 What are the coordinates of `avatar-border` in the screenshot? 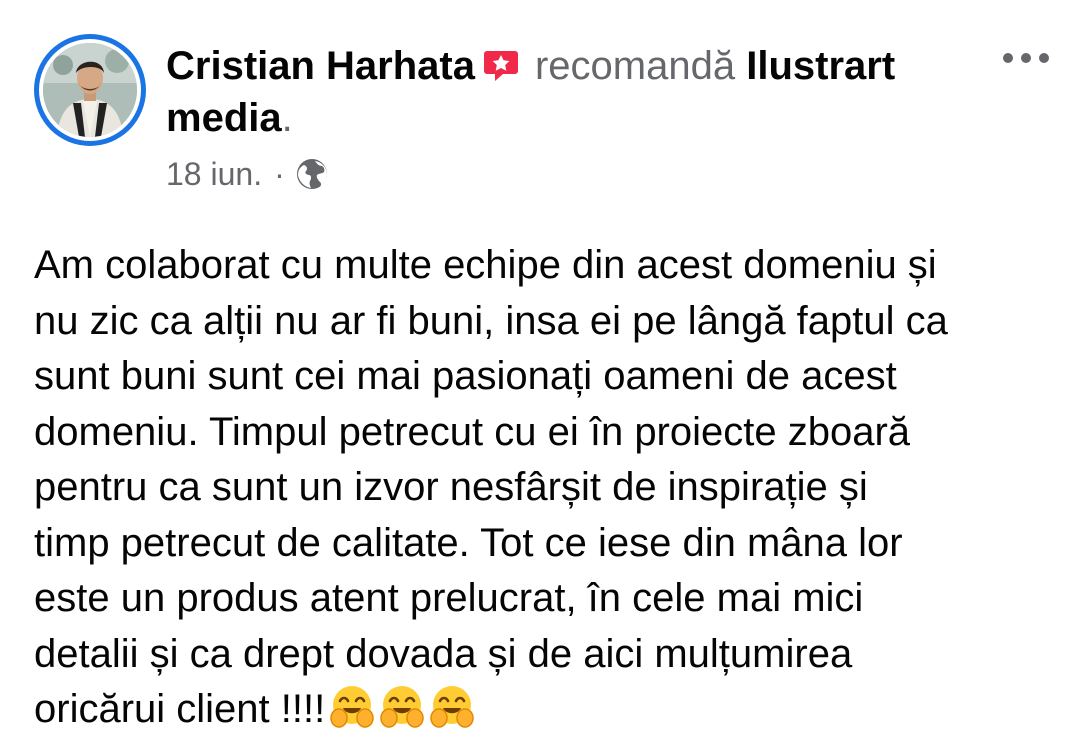 It's located at (90, 90).